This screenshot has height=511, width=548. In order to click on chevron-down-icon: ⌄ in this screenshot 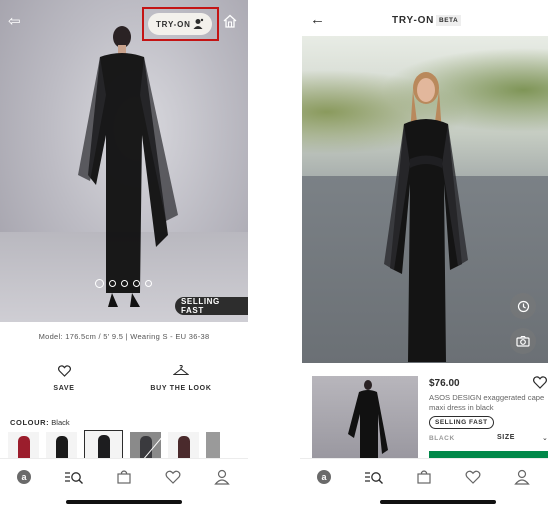, I will do `click(545, 438)`.